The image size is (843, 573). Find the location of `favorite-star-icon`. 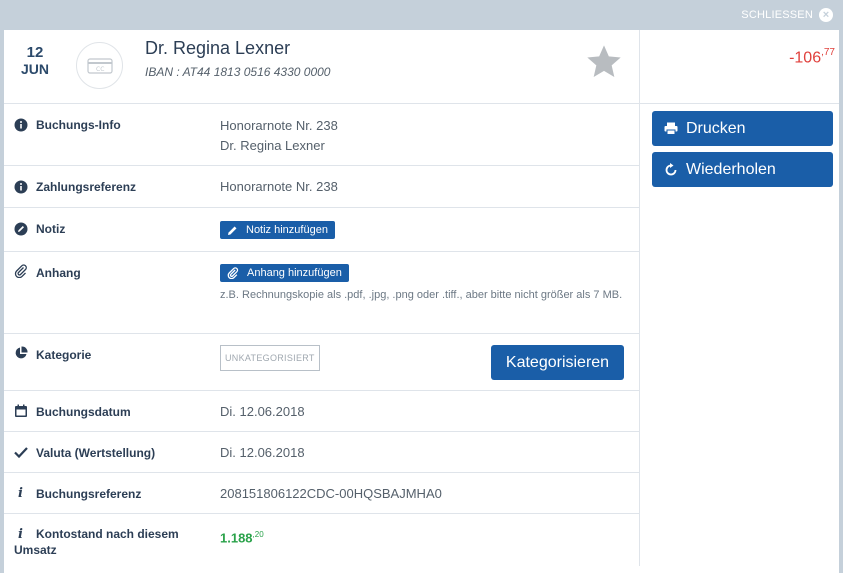

favorite-star-icon is located at coordinates (604, 62).